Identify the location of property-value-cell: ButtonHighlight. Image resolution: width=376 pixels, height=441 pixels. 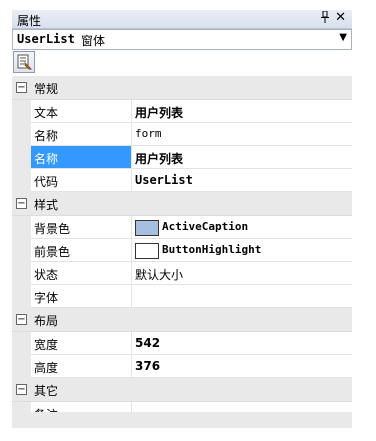
(242, 250).